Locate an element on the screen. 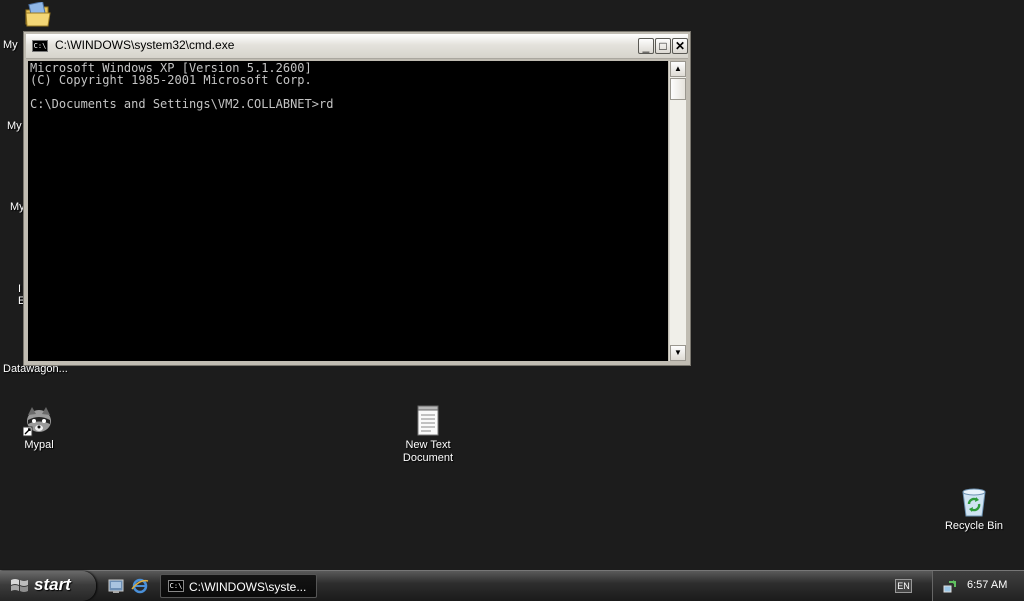 This screenshot has width=1024, height=601. desktop-icon-mypal: Mypal is located at coordinates (39, 428).